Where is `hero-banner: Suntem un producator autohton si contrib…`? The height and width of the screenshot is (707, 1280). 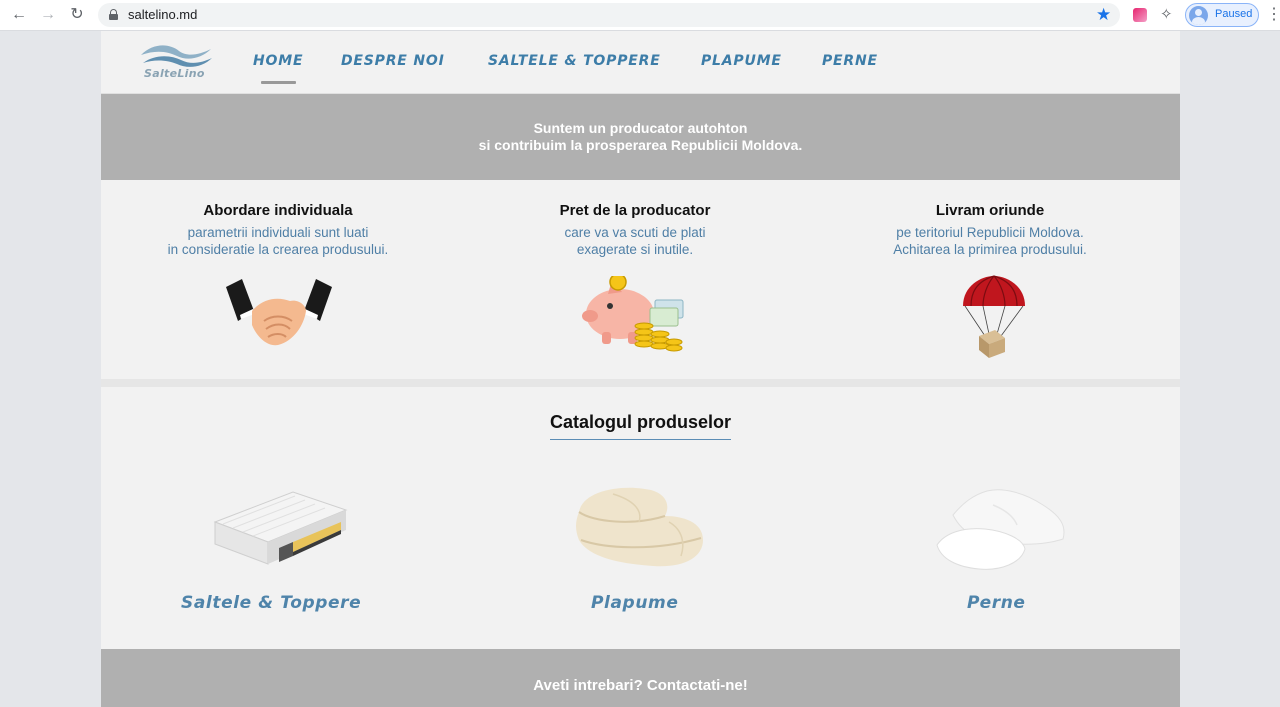
hero-banner: Suntem un producator autohton si contrib… is located at coordinates (640, 137).